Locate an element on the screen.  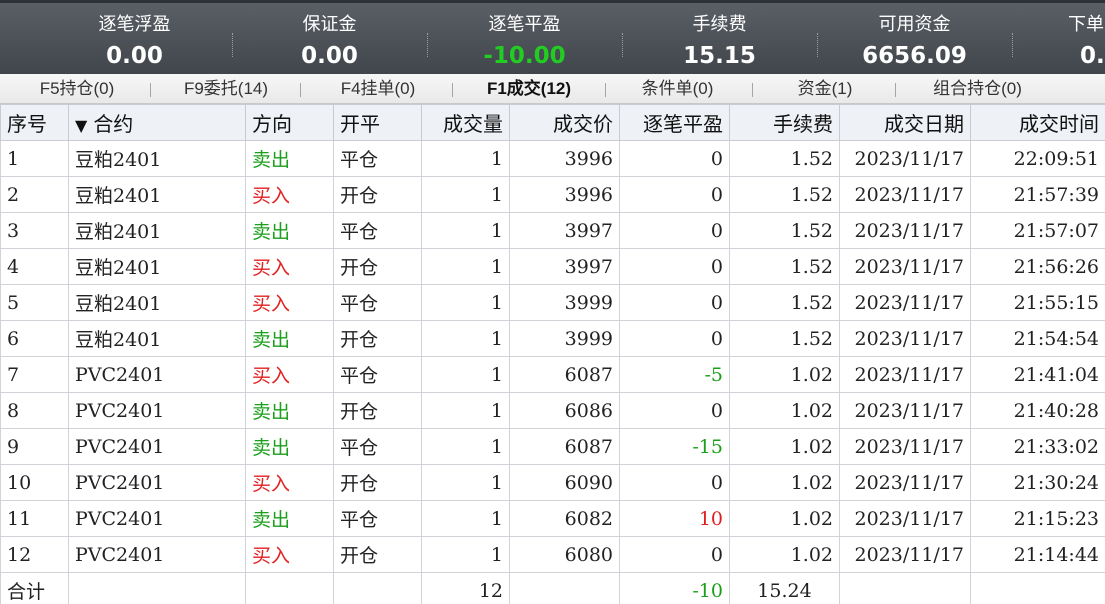
col-header-closed-pnl: 逐笔平盈 is located at coordinates (674, 122).